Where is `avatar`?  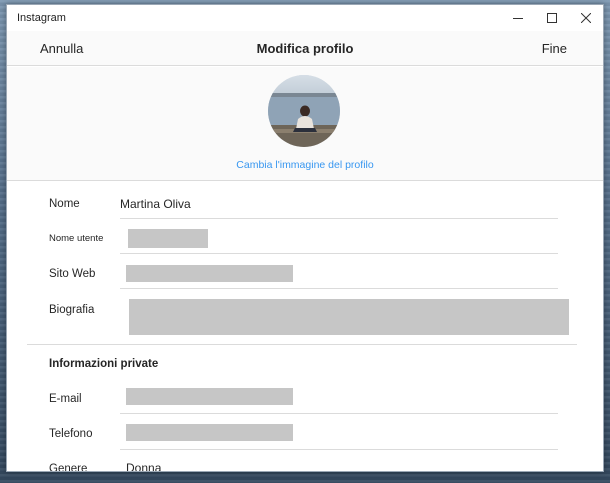
avatar is located at coordinates (304, 111).